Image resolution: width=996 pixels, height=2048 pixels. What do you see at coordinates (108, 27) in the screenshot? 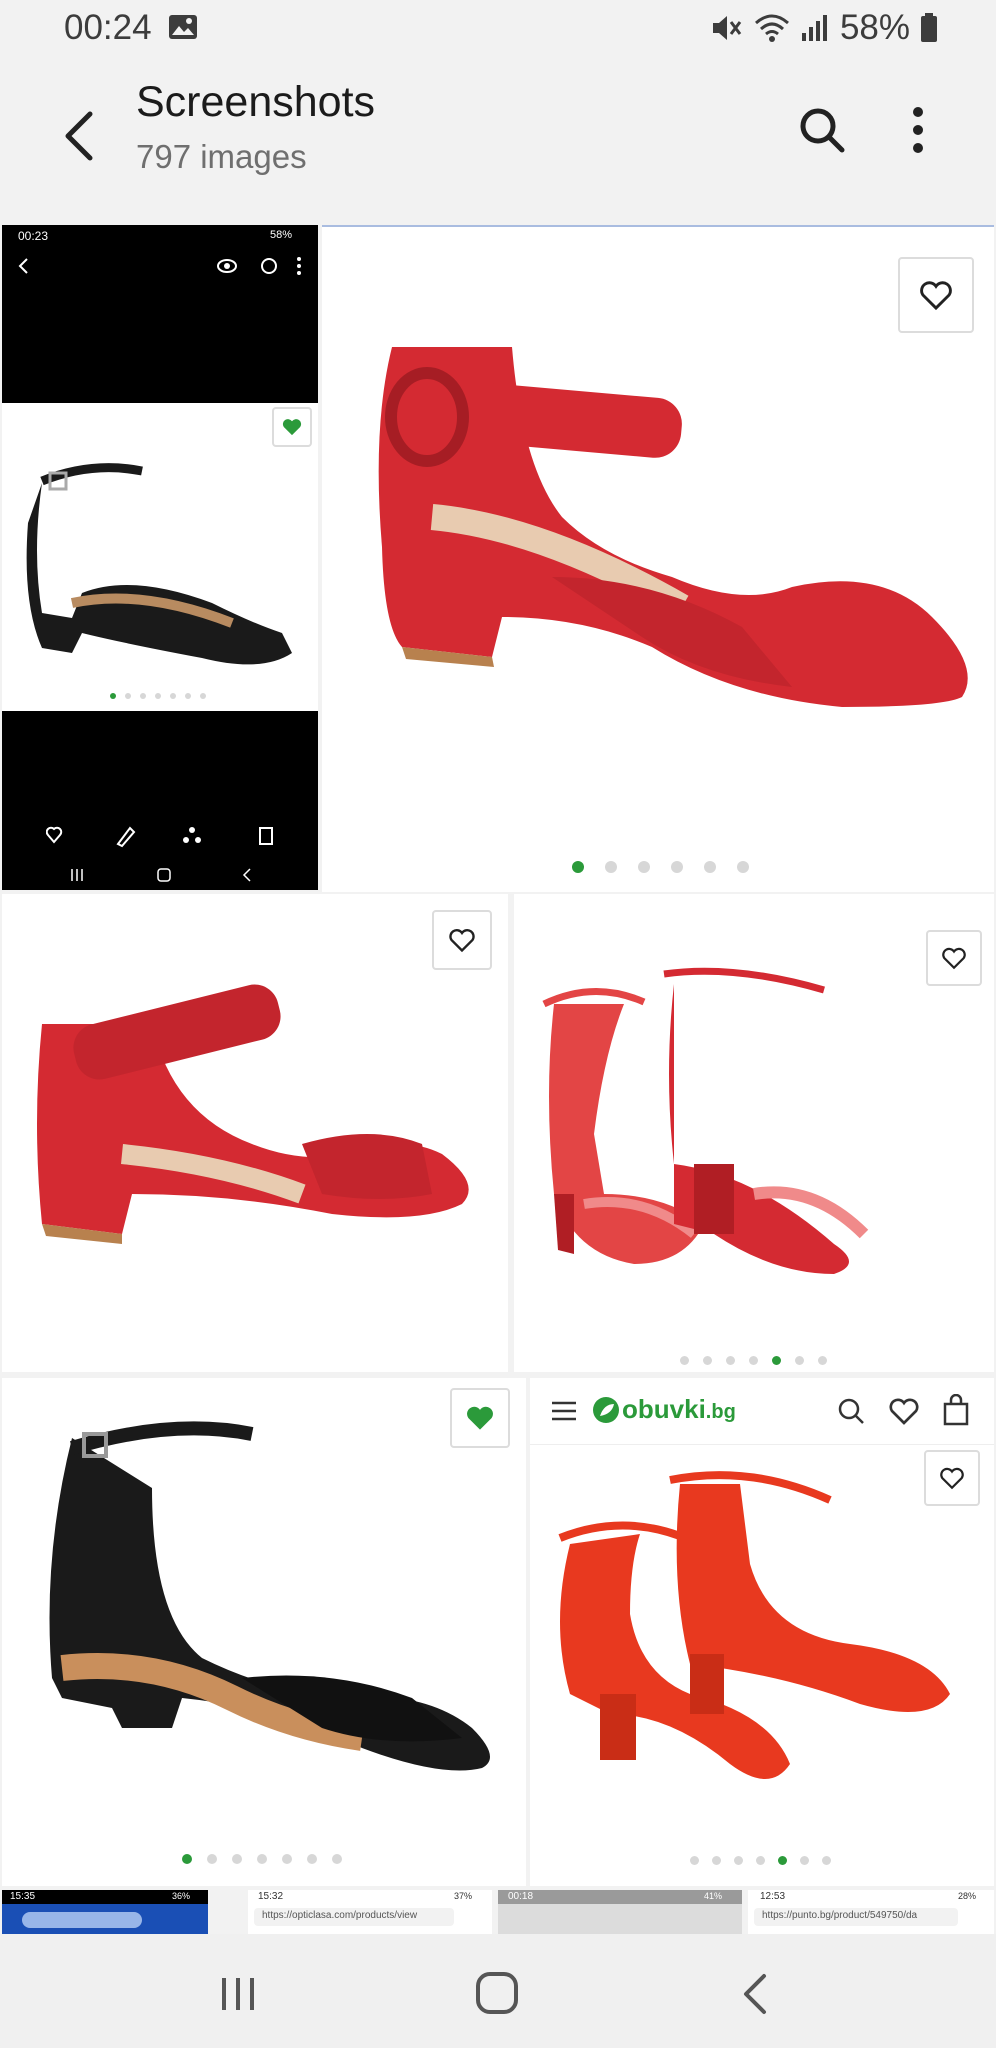
I see `status-time: 00:24` at bounding box center [108, 27].